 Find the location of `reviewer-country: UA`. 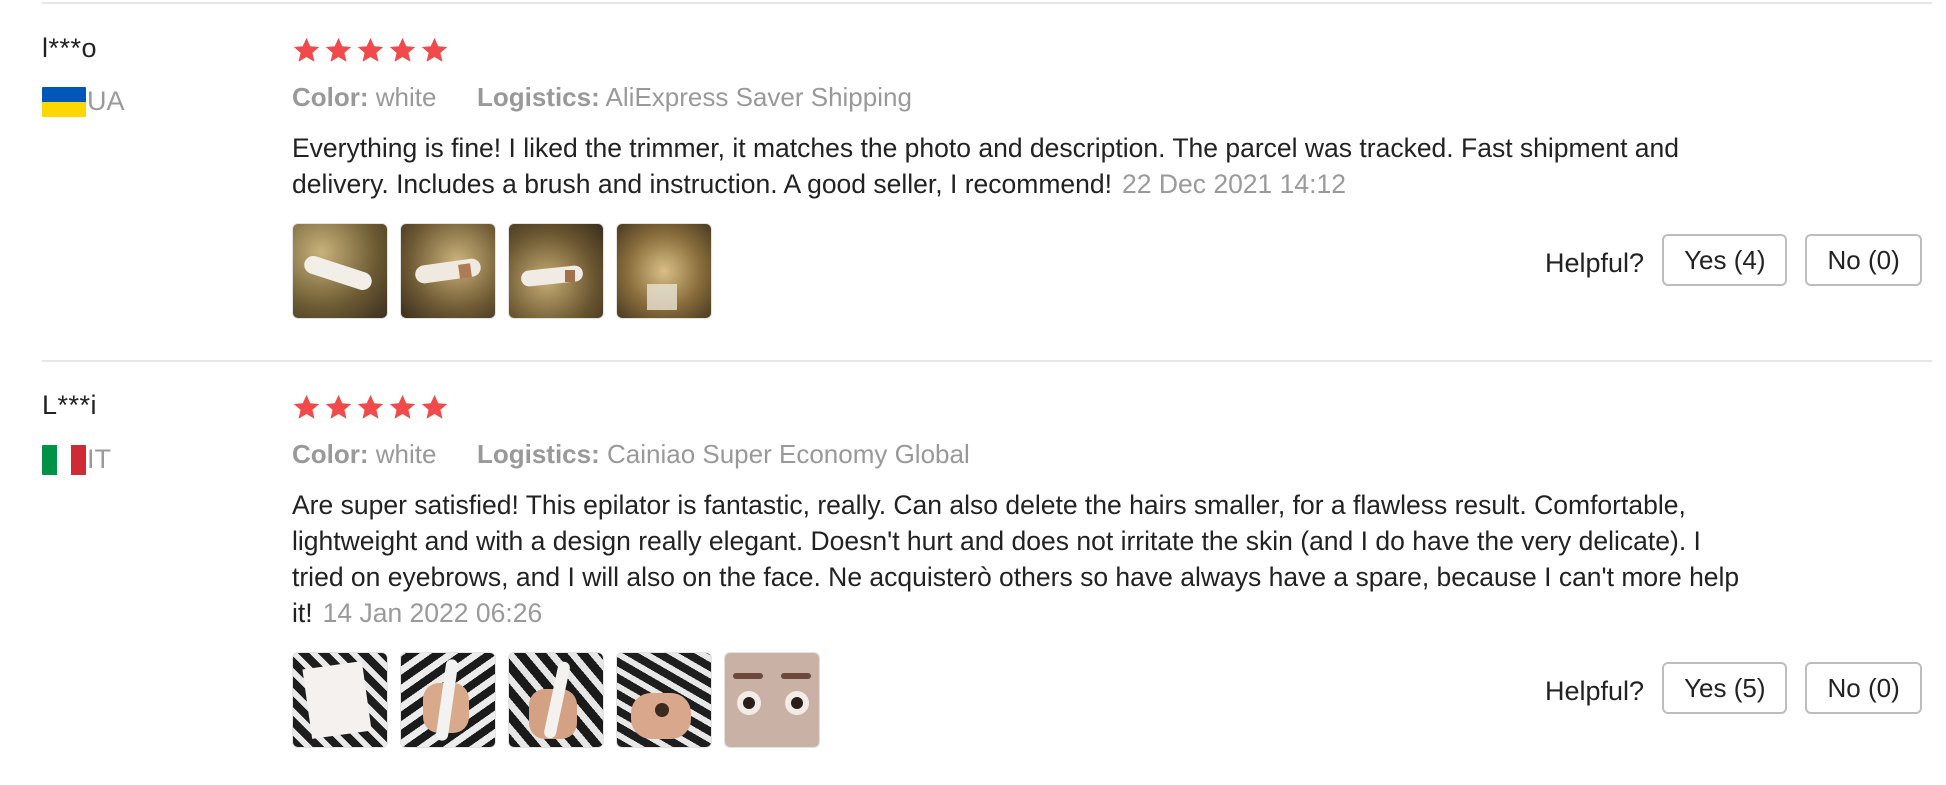

reviewer-country: UA is located at coordinates (83, 101).